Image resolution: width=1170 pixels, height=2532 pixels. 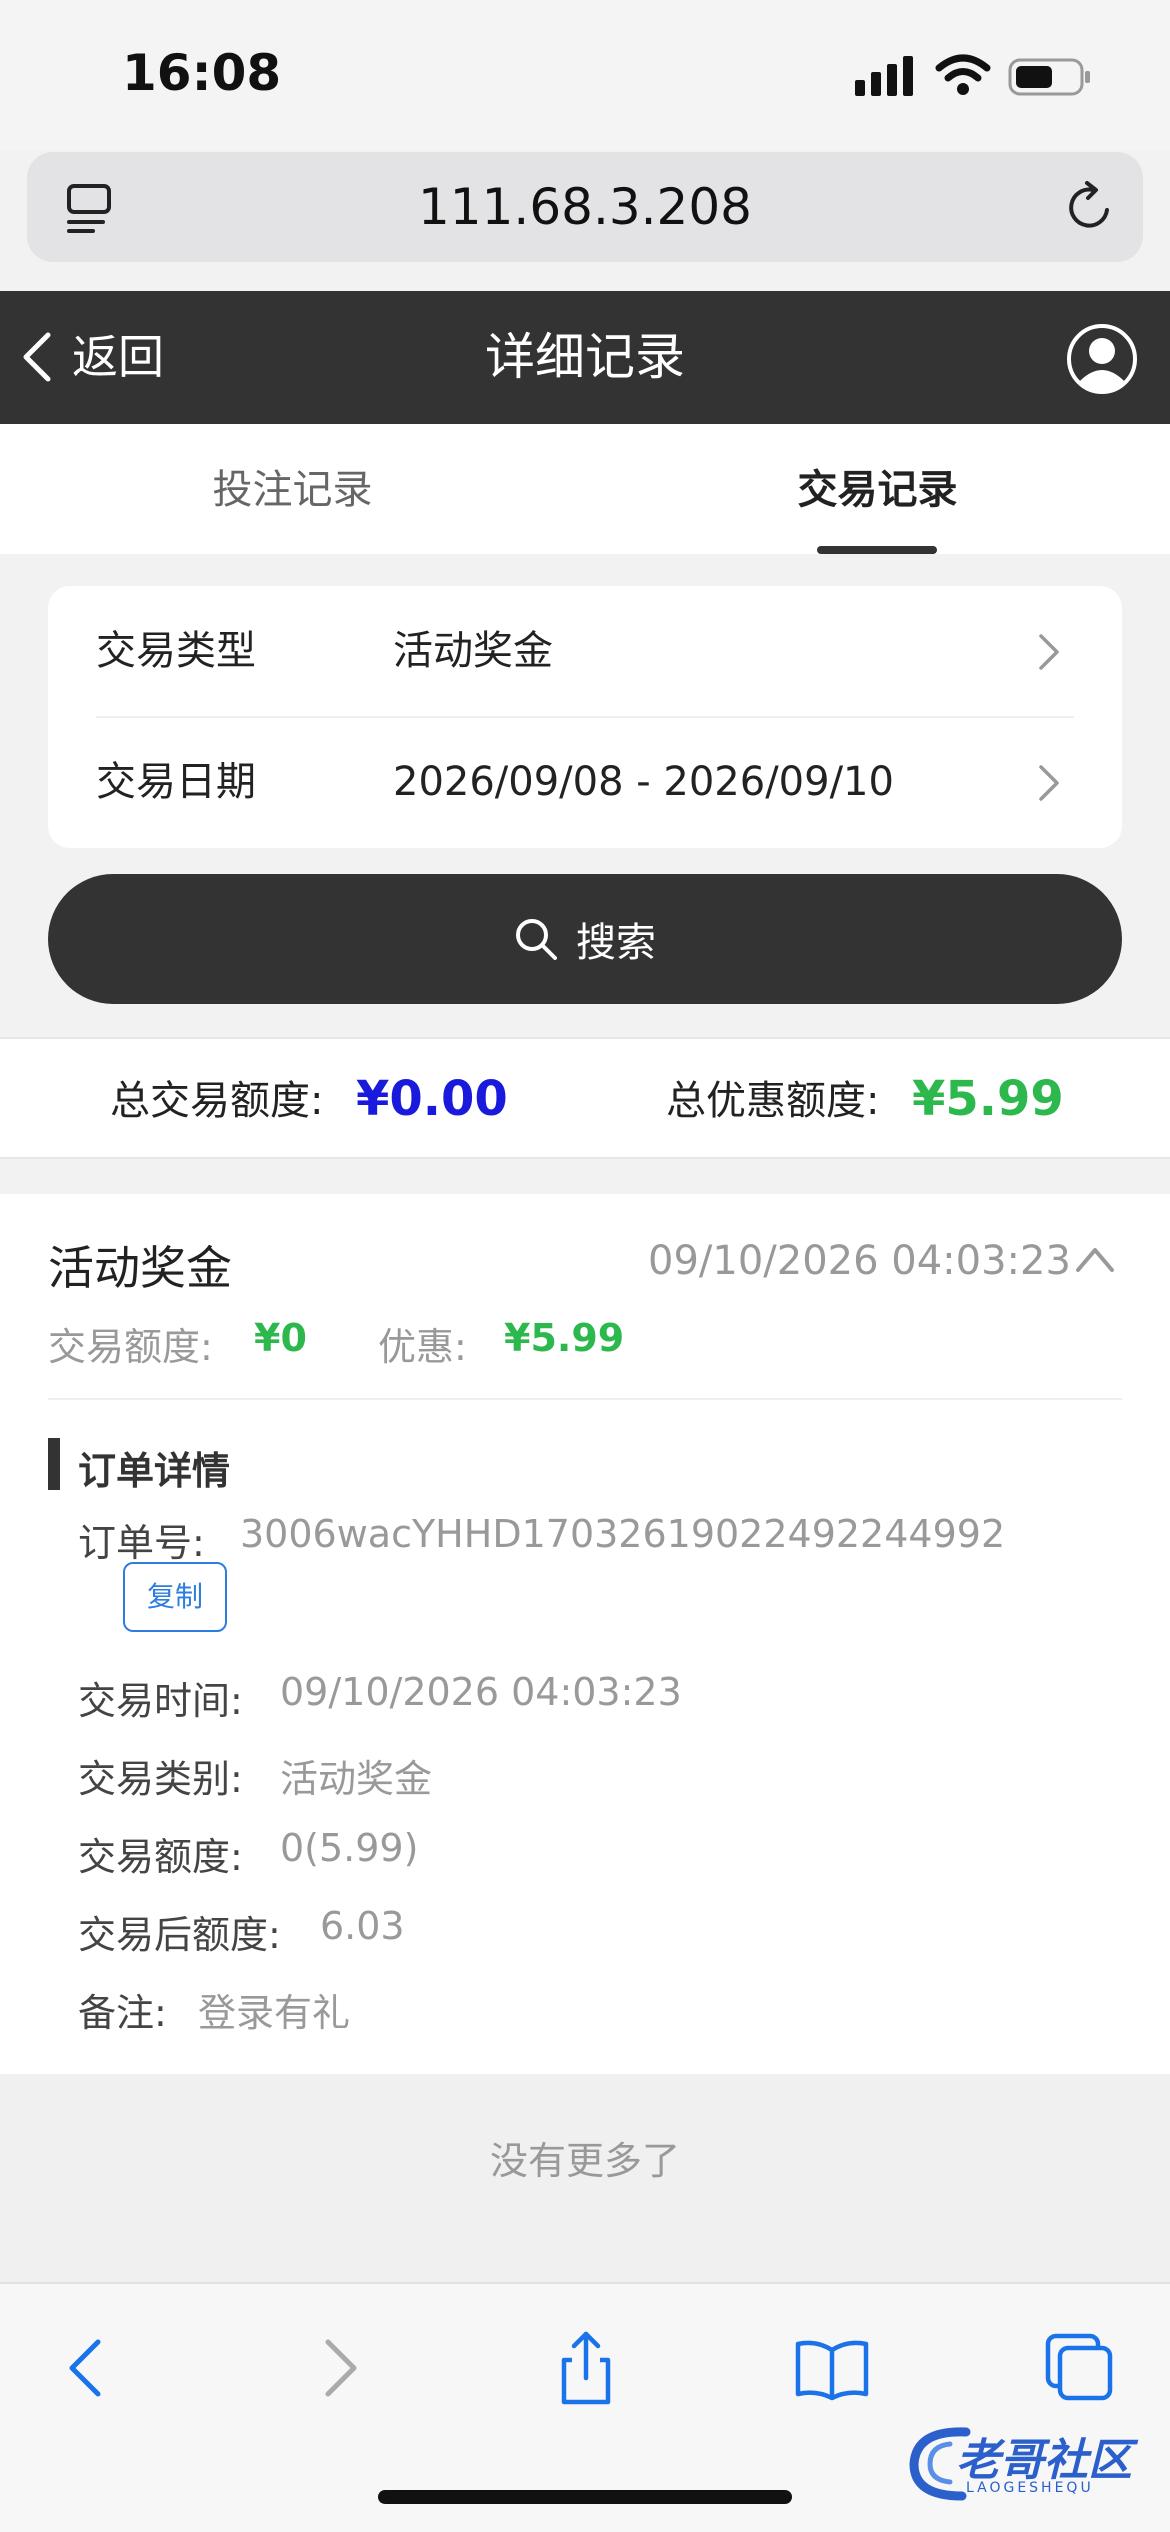 What do you see at coordinates (586, 2368) in the screenshot?
I see `share-icon` at bounding box center [586, 2368].